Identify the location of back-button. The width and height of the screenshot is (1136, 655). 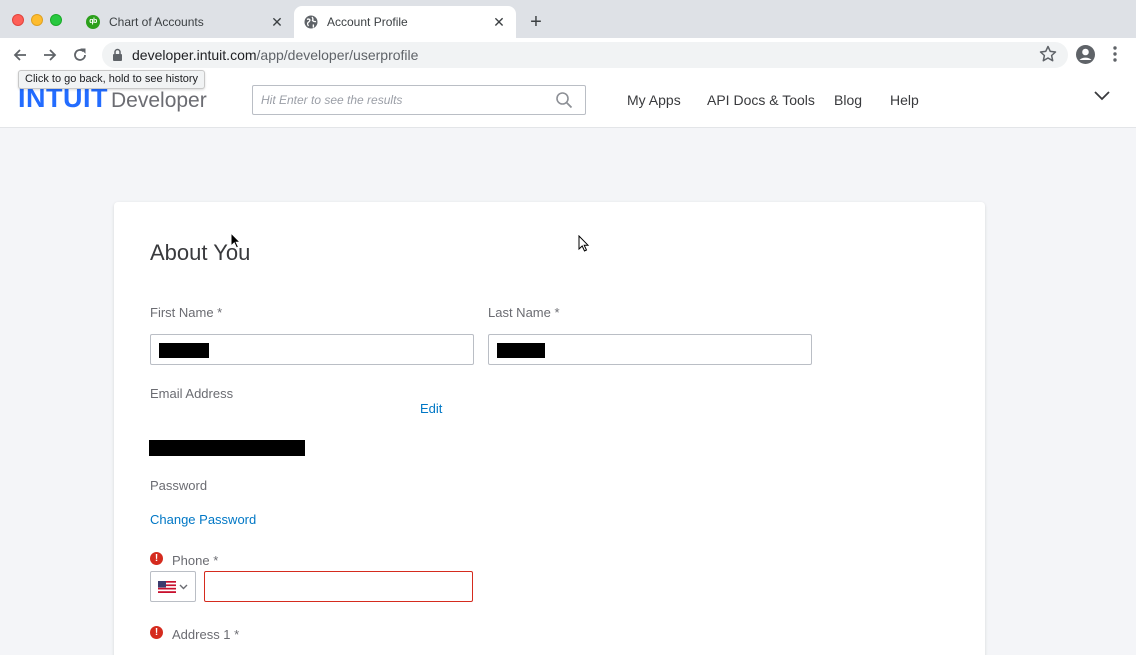
(20, 55).